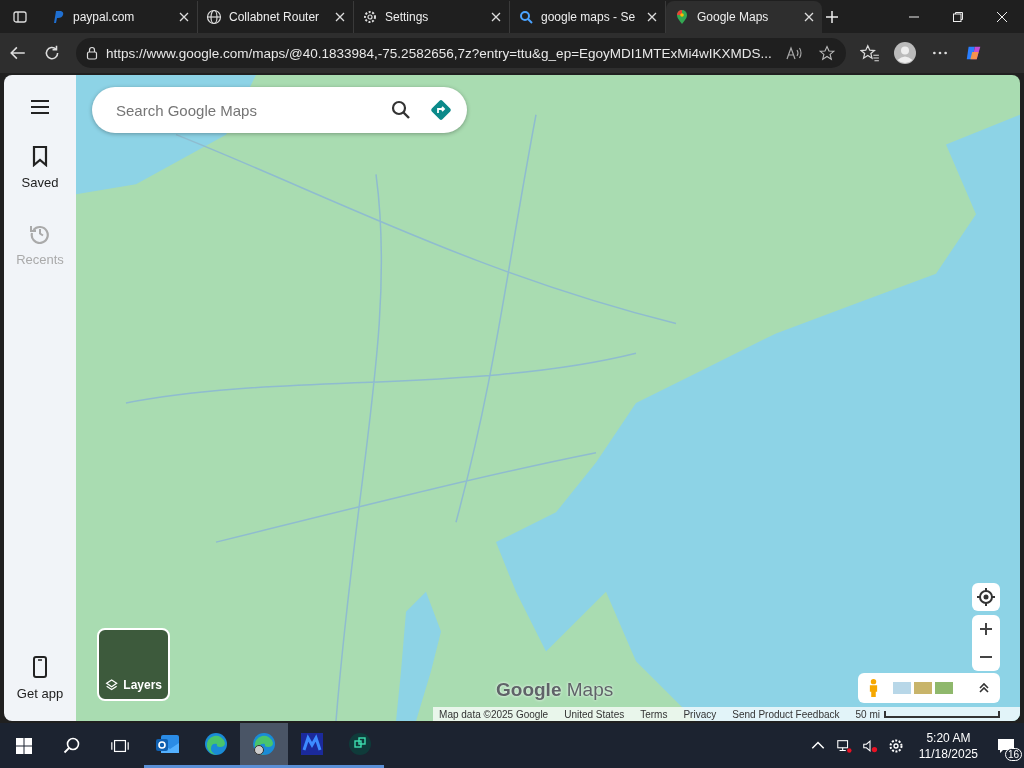 The width and height of the screenshot is (1024, 768). Describe the element at coordinates (948, 753) in the screenshot. I see `date-text: 11/18/2025` at that location.